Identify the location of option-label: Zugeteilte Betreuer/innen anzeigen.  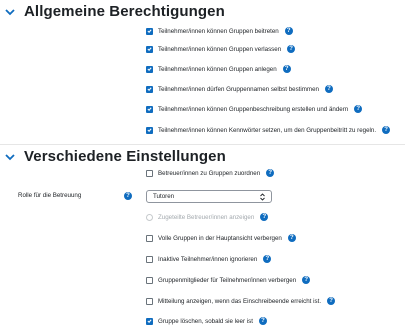
(206, 217).